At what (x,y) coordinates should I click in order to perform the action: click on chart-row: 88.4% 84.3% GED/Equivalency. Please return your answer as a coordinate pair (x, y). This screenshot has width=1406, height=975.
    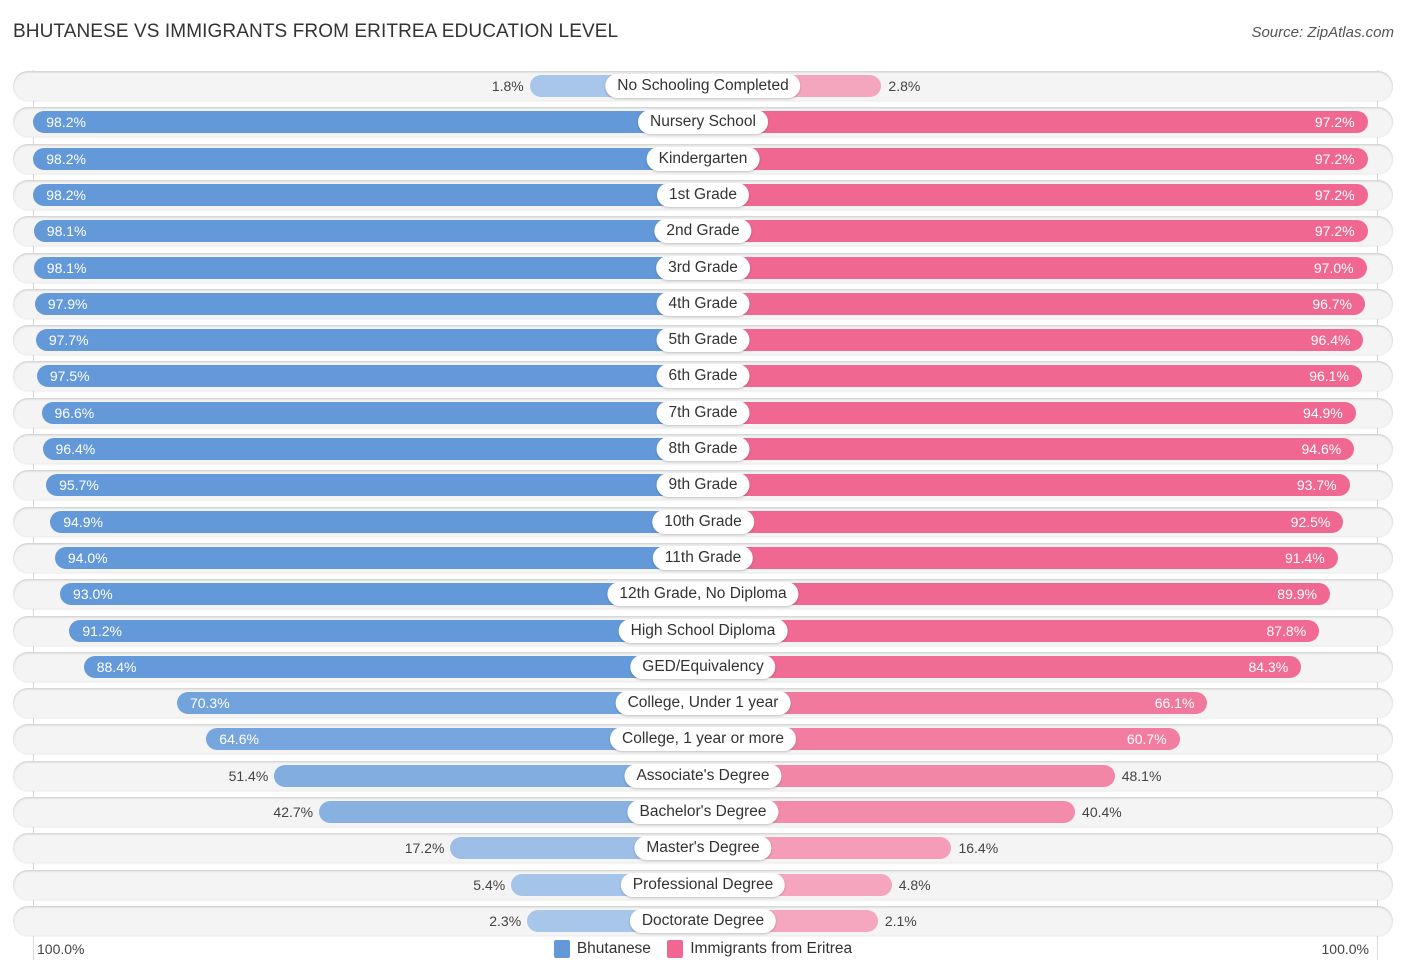
    Looking at the image, I should click on (703, 666).